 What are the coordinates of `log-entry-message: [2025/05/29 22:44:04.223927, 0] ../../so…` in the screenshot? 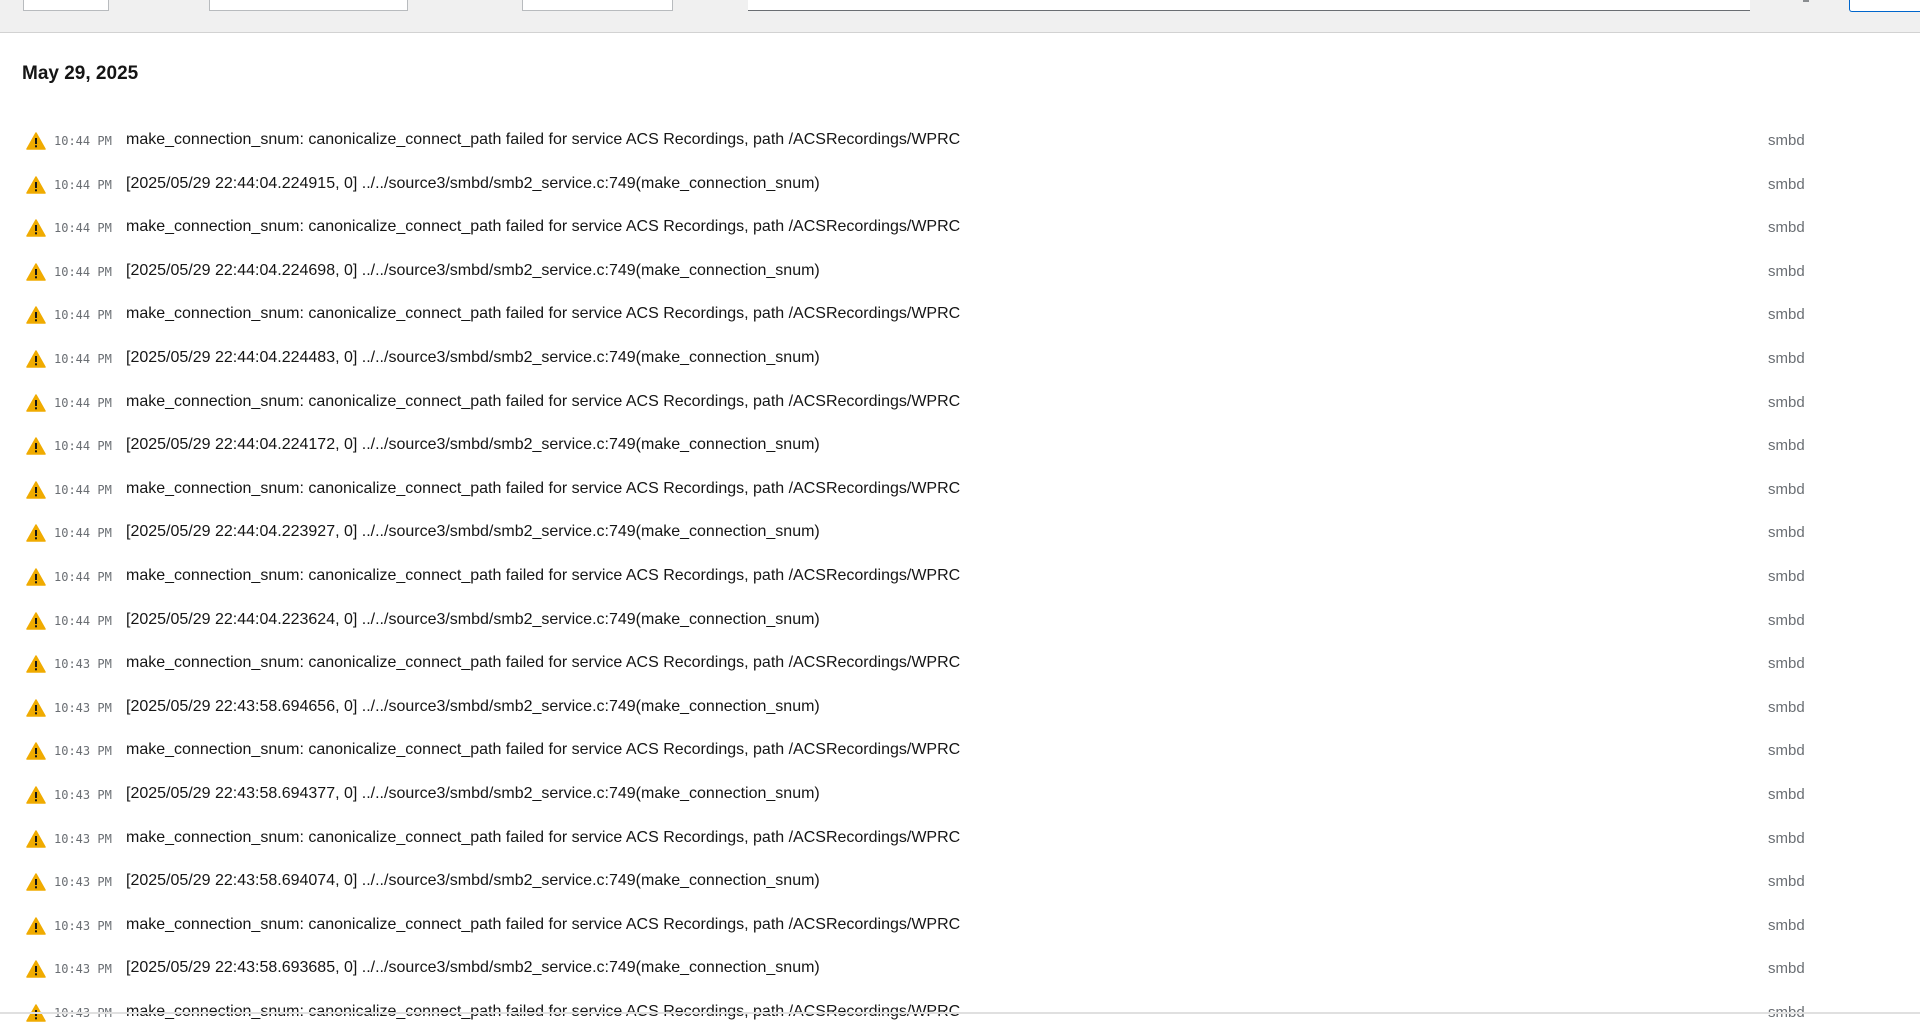 It's located at (473, 532).